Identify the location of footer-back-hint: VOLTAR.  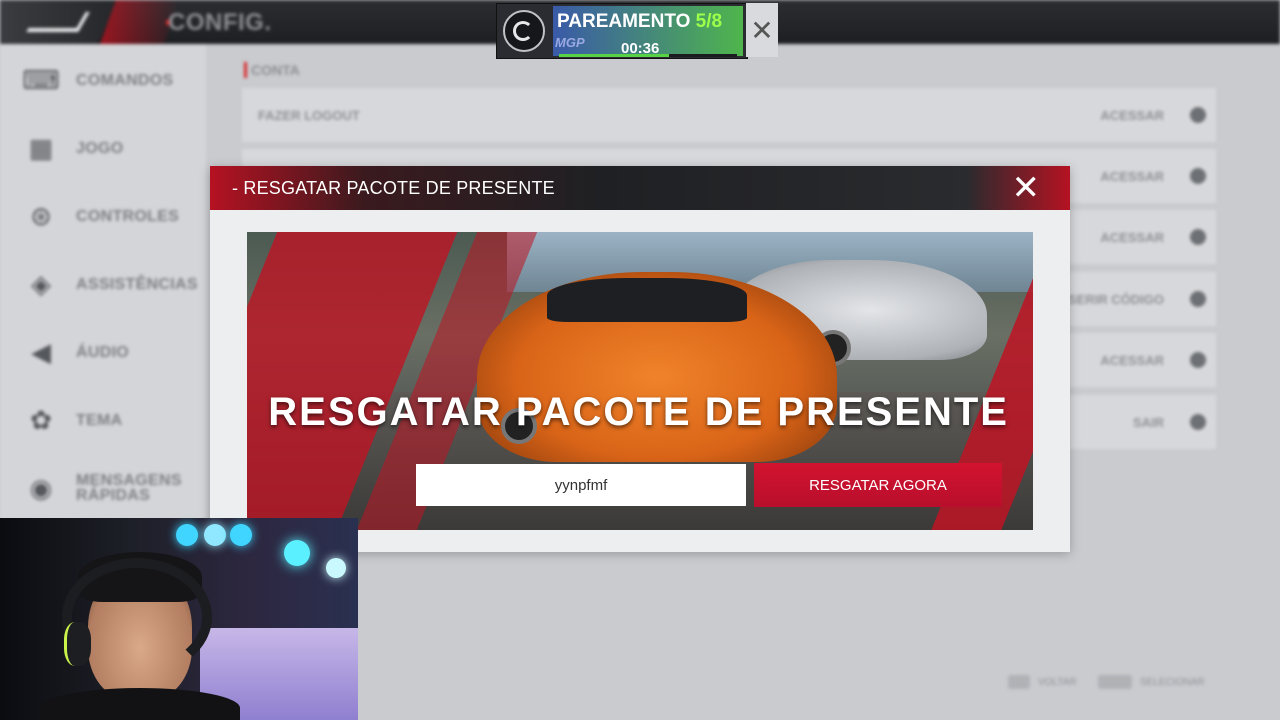
(1042, 682).